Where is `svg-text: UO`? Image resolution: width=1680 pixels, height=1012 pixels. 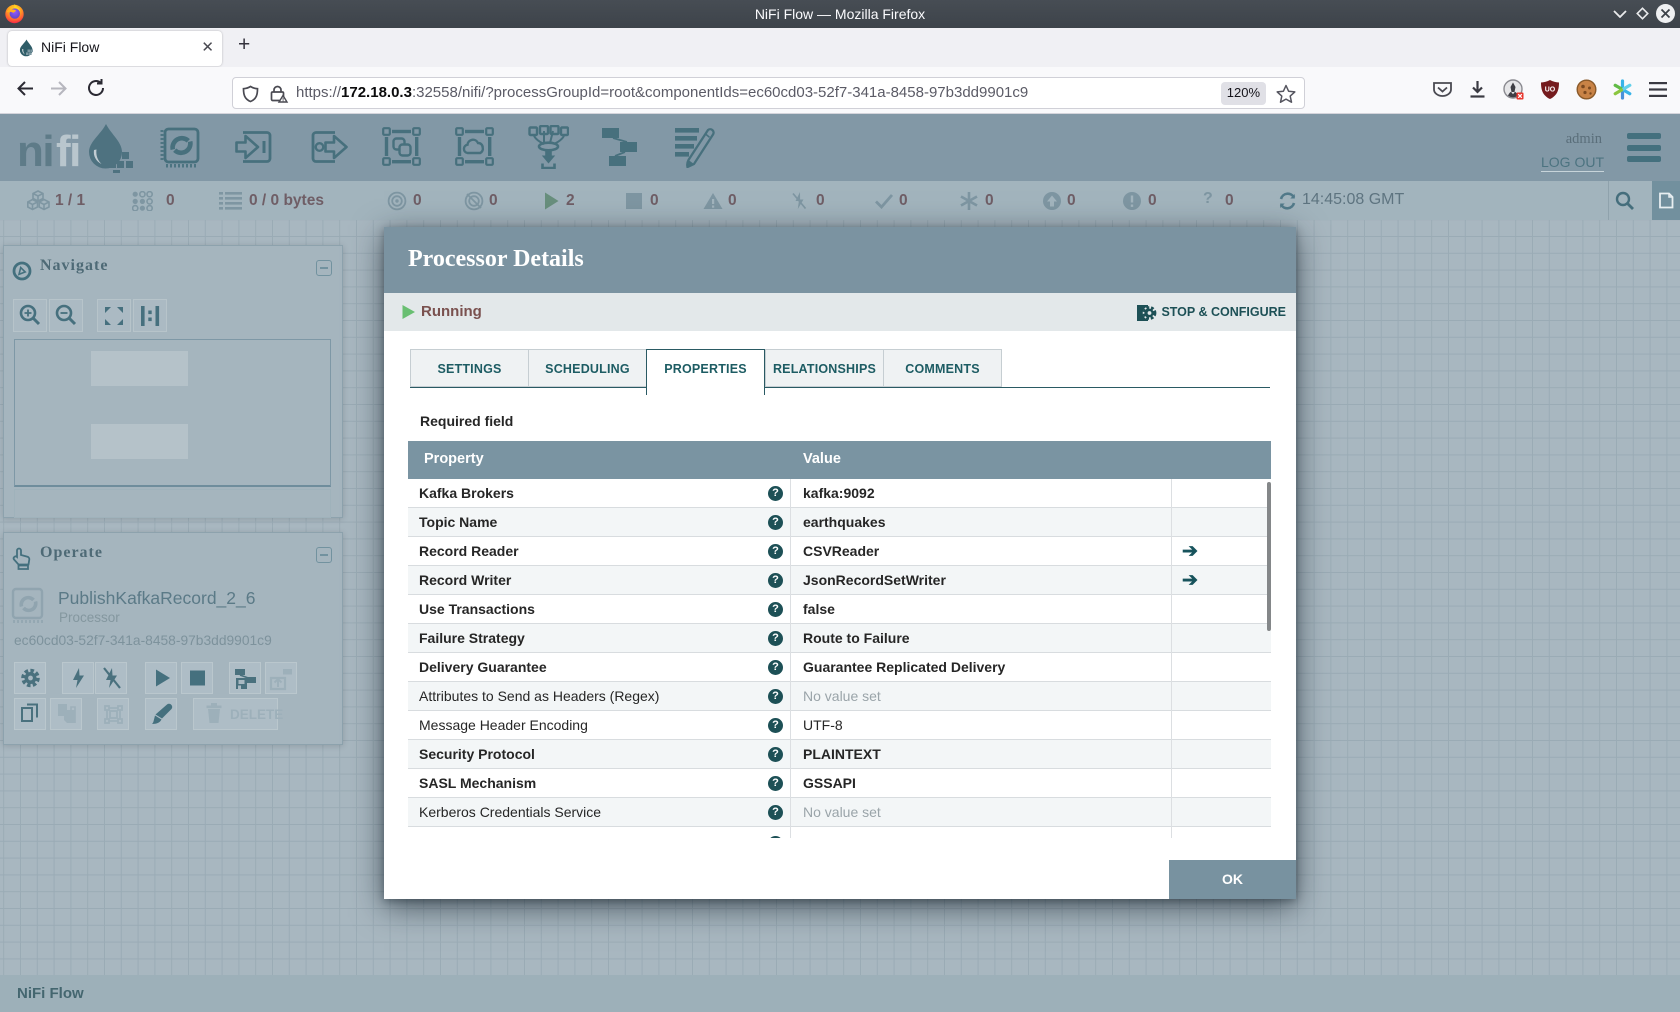
svg-text: UO is located at coordinates (1550, 90).